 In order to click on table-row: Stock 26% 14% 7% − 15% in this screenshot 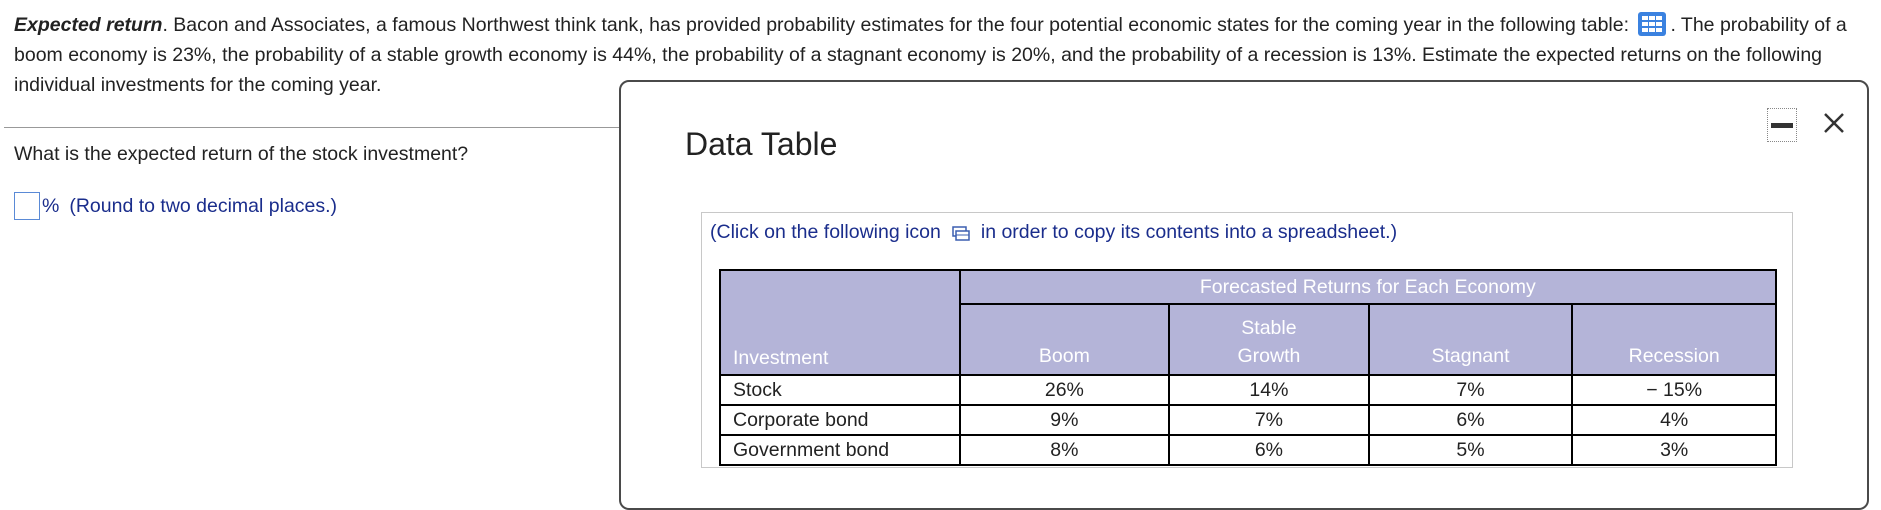, I will do `click(1248, 390)`.